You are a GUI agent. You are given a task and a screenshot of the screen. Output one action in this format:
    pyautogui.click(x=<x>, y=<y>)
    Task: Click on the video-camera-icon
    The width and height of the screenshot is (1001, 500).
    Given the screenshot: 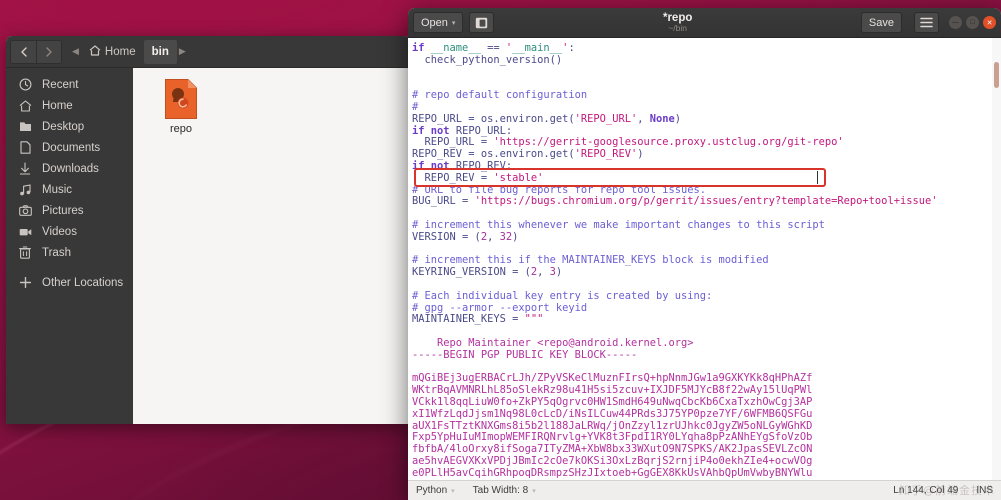 What is the action you would take?
    pyautogui.click(x=25, y=232)
    